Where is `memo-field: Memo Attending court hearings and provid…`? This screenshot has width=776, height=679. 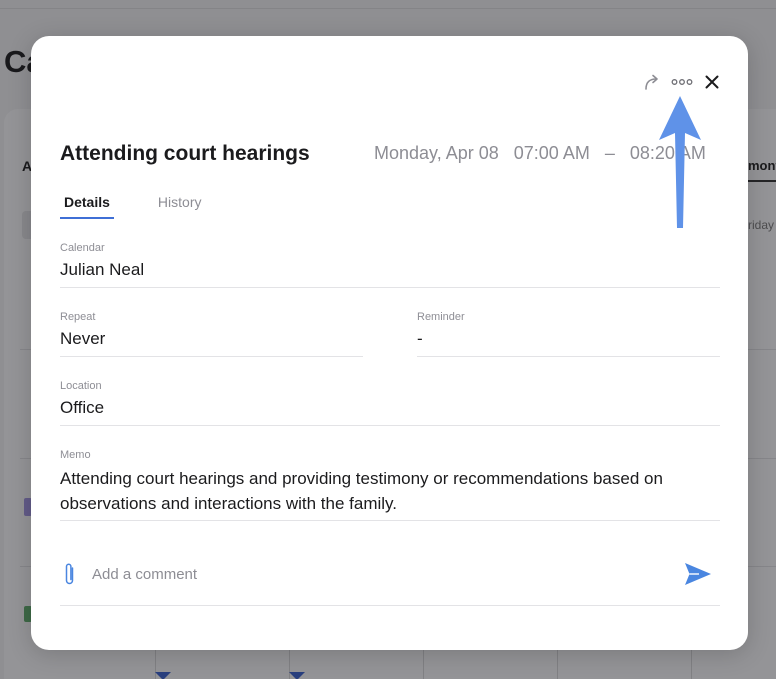 memo-field: Memo Attending court hearings and provid… is located at coordinates (390, 485).